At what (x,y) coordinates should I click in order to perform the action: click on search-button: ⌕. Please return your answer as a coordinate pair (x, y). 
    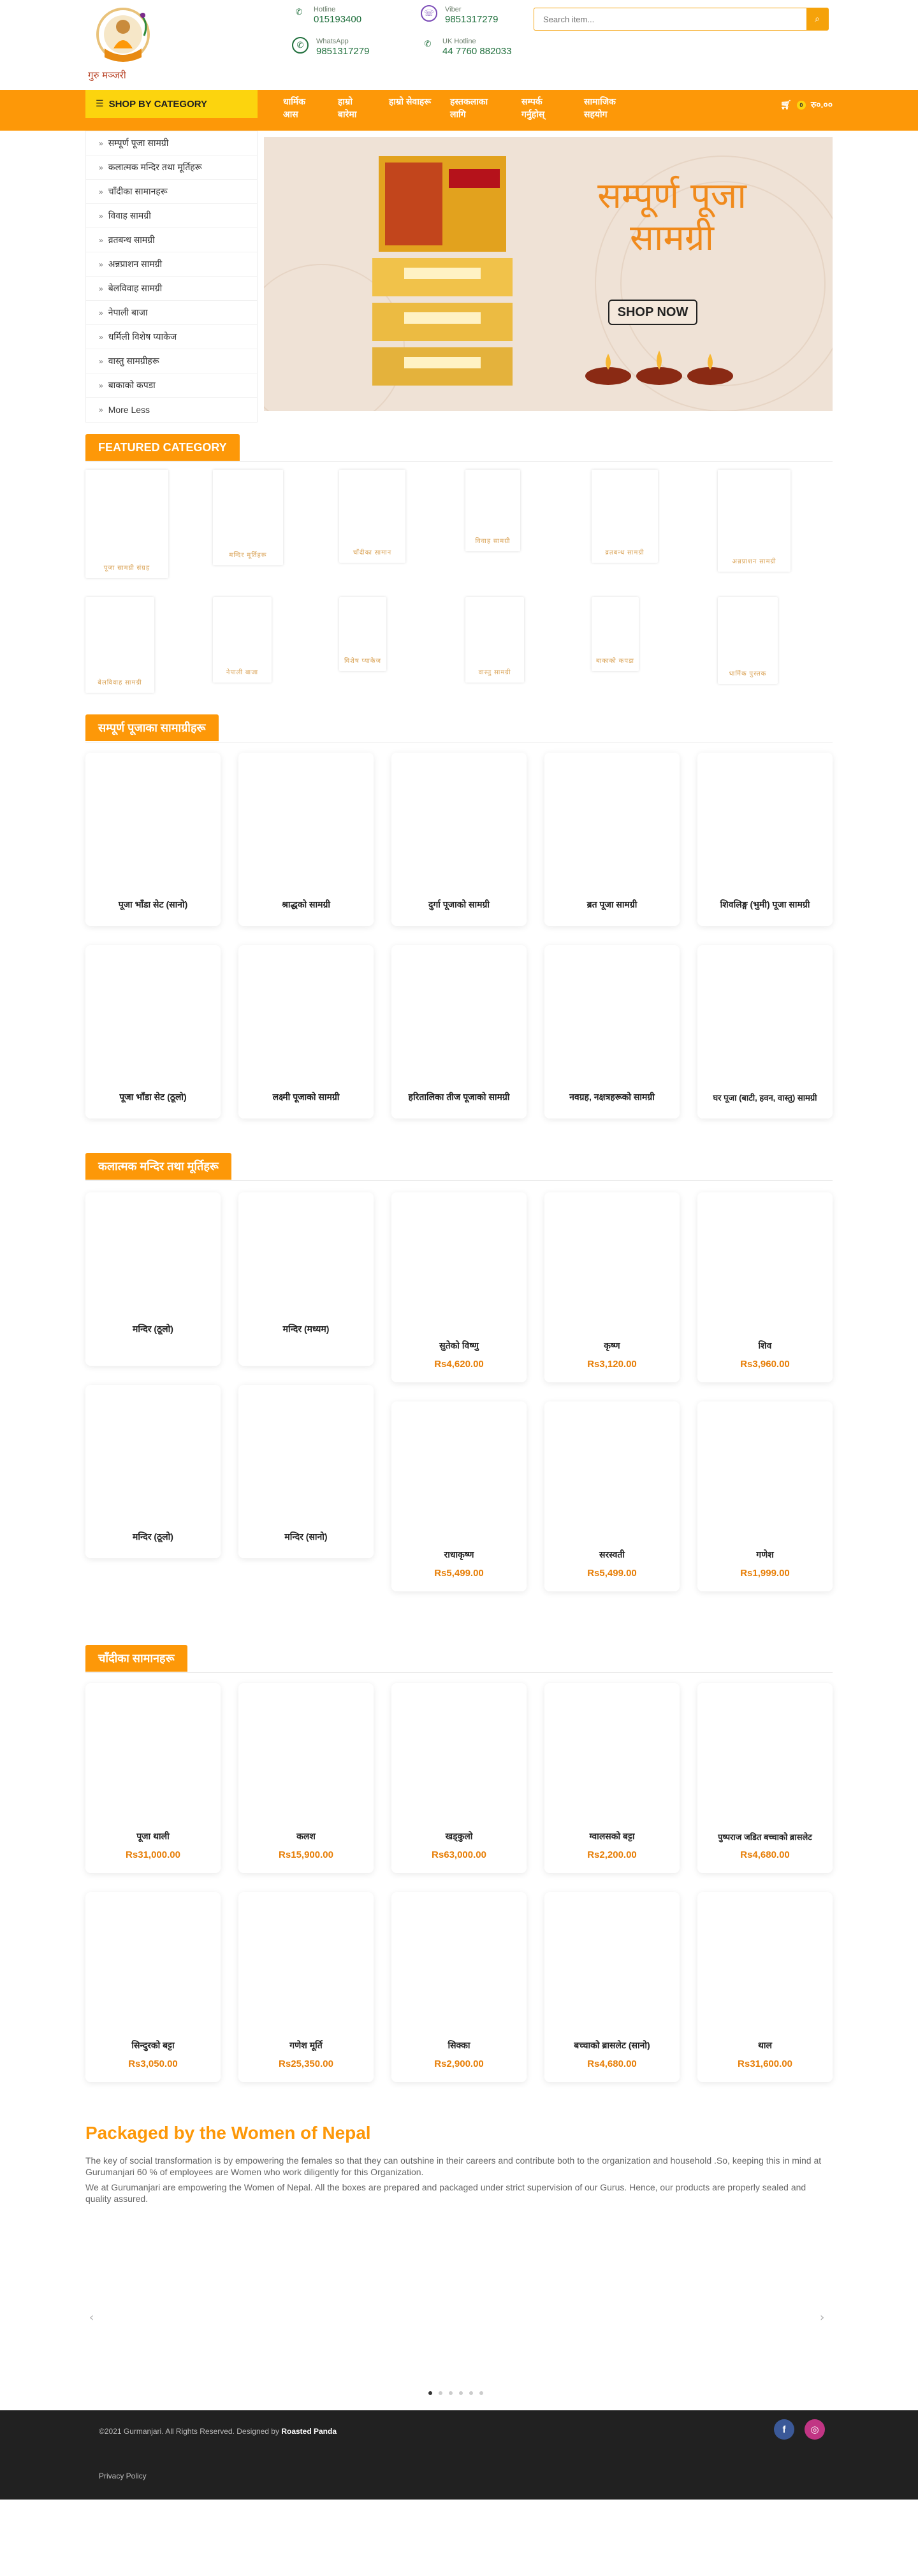
    Looking at the image, I should click on (817, 19).